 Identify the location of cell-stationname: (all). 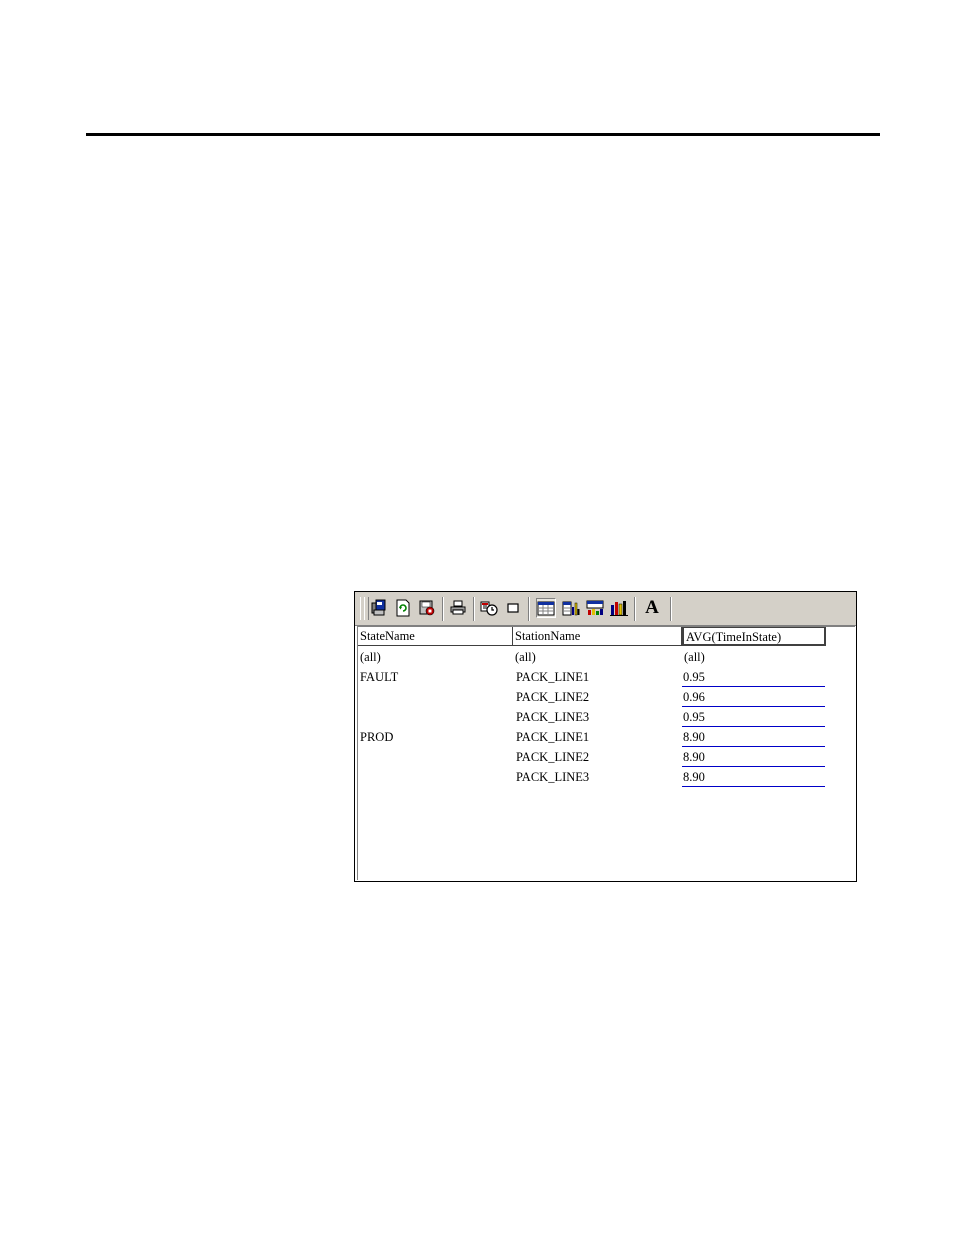
(525, 657).